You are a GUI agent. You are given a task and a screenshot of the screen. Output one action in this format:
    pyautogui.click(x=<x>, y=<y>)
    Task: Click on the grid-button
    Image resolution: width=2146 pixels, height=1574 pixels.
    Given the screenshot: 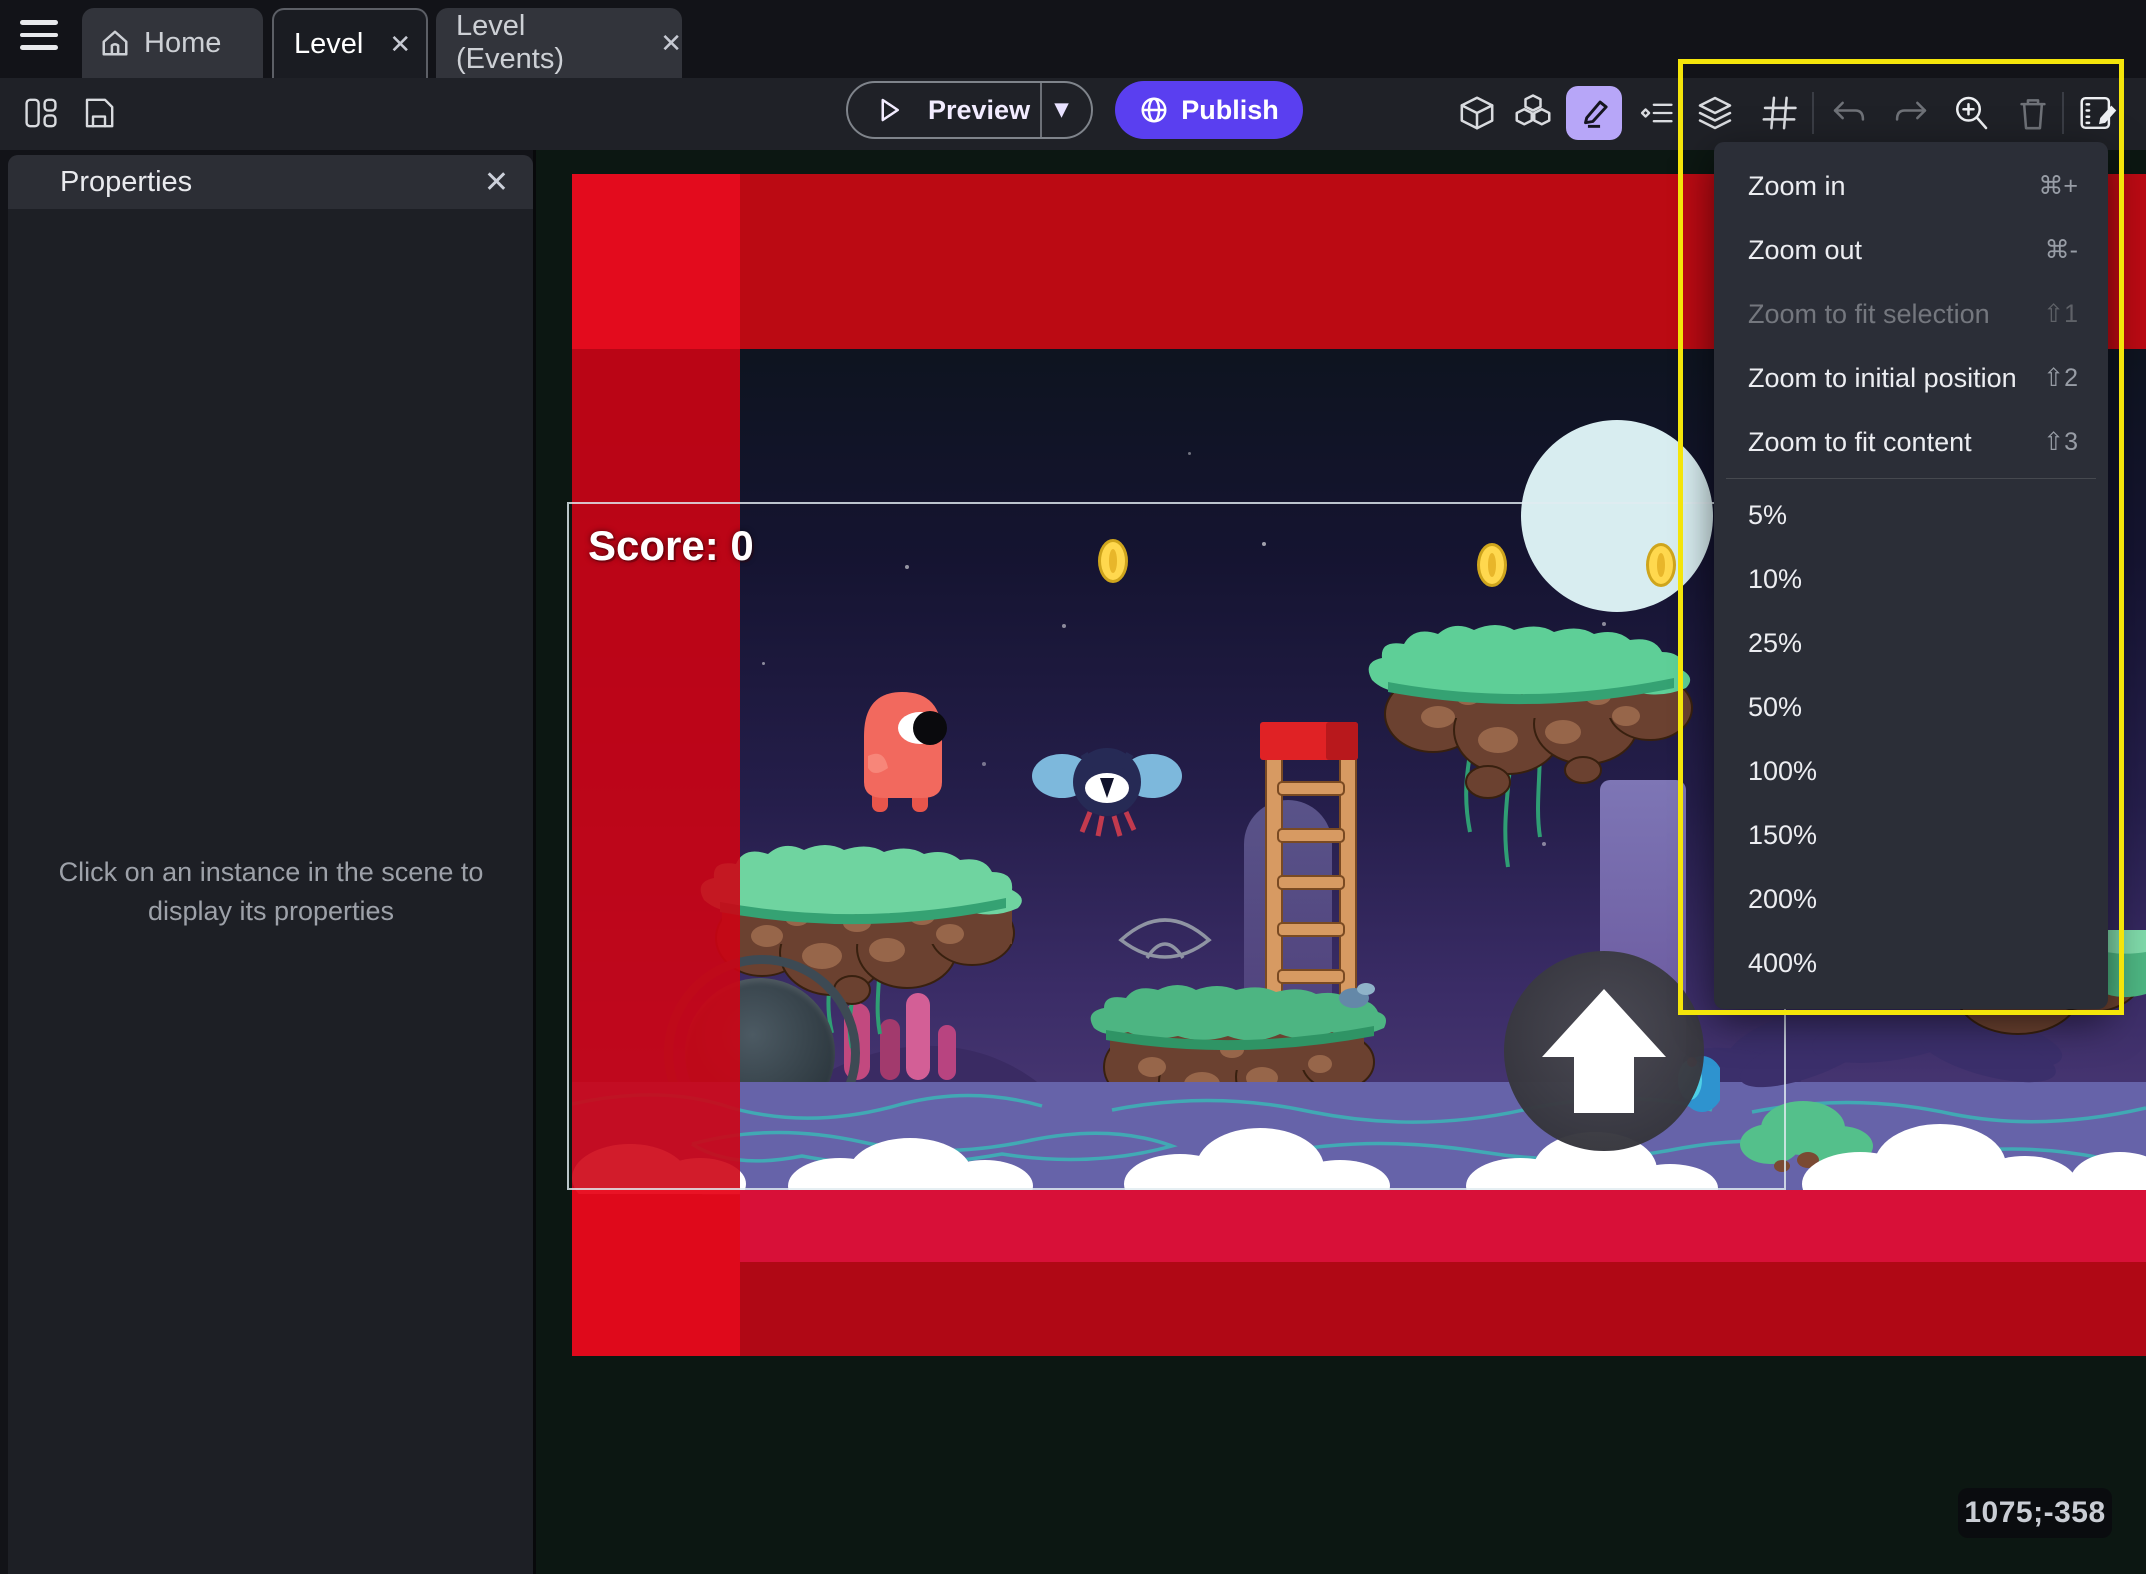 What is the action you would take?
    pyautogui.click(x=1779, y=113)
    